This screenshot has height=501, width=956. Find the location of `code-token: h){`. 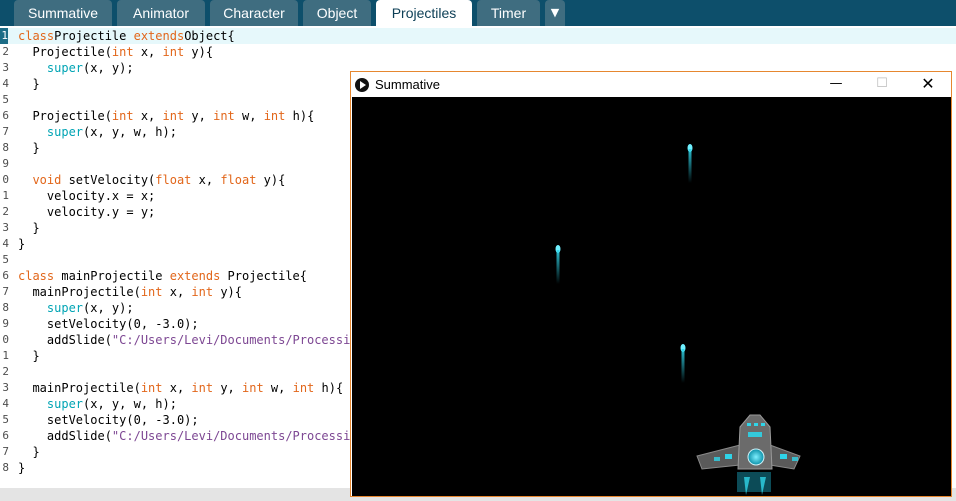

code-token: h){ is located at coordinates (329, 388).